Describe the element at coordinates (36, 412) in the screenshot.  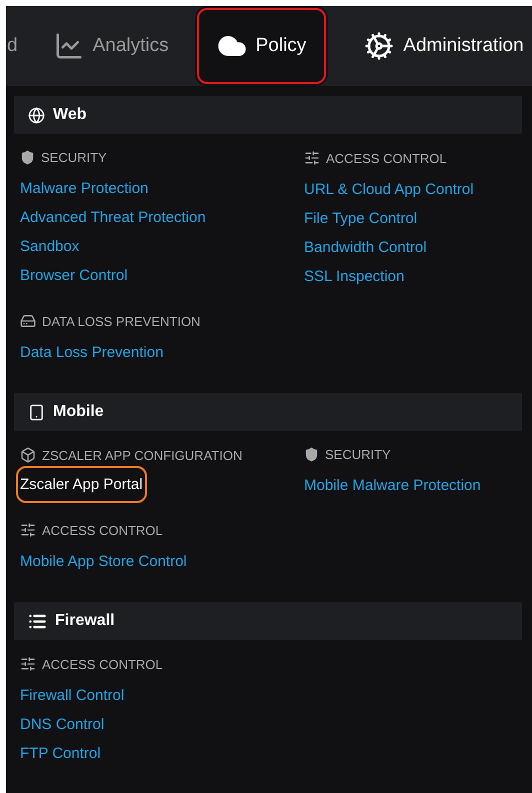
I see `tablet-icon` at that location.